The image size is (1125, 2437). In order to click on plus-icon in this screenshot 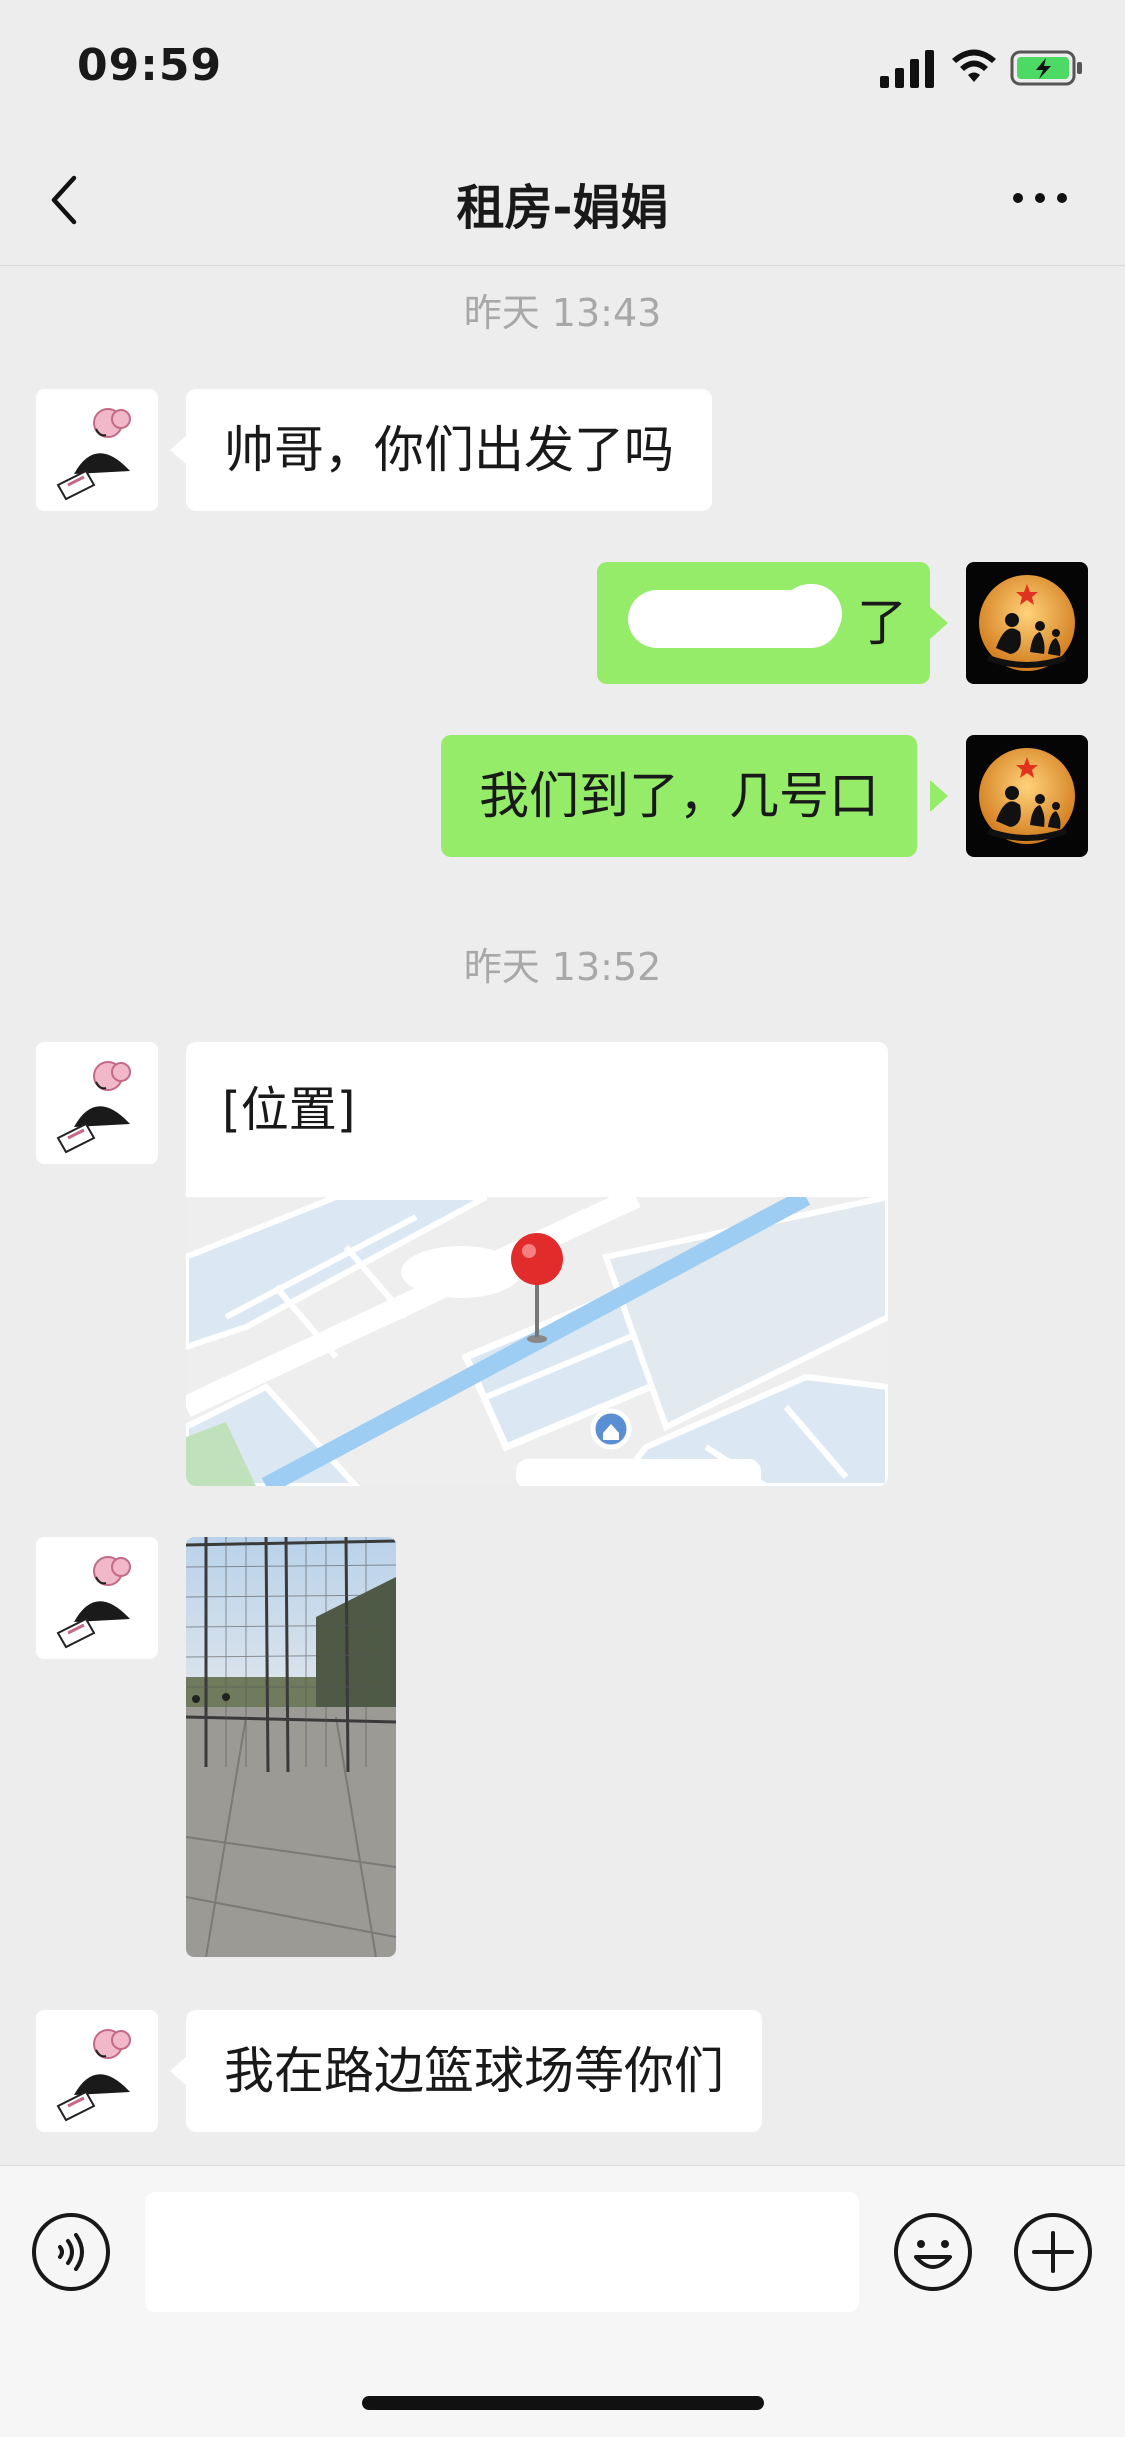, I will do `click(1053, 2252)`.